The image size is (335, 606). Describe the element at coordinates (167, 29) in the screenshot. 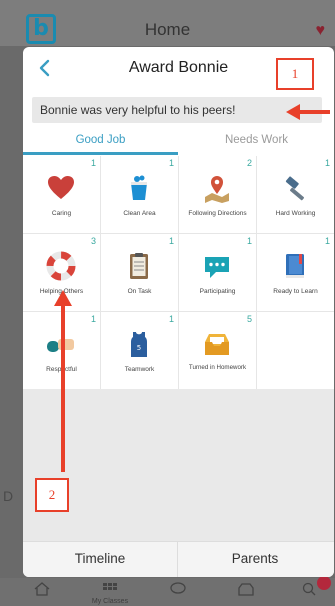

I see `background-title: Home` at that location.